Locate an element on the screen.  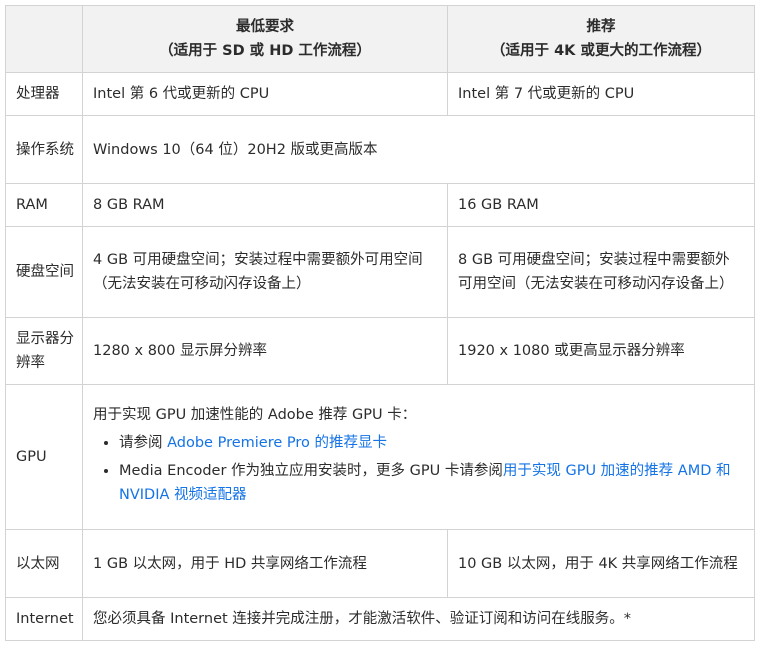
row-label: 硬盘空间 is located at coordinates (44, 272).